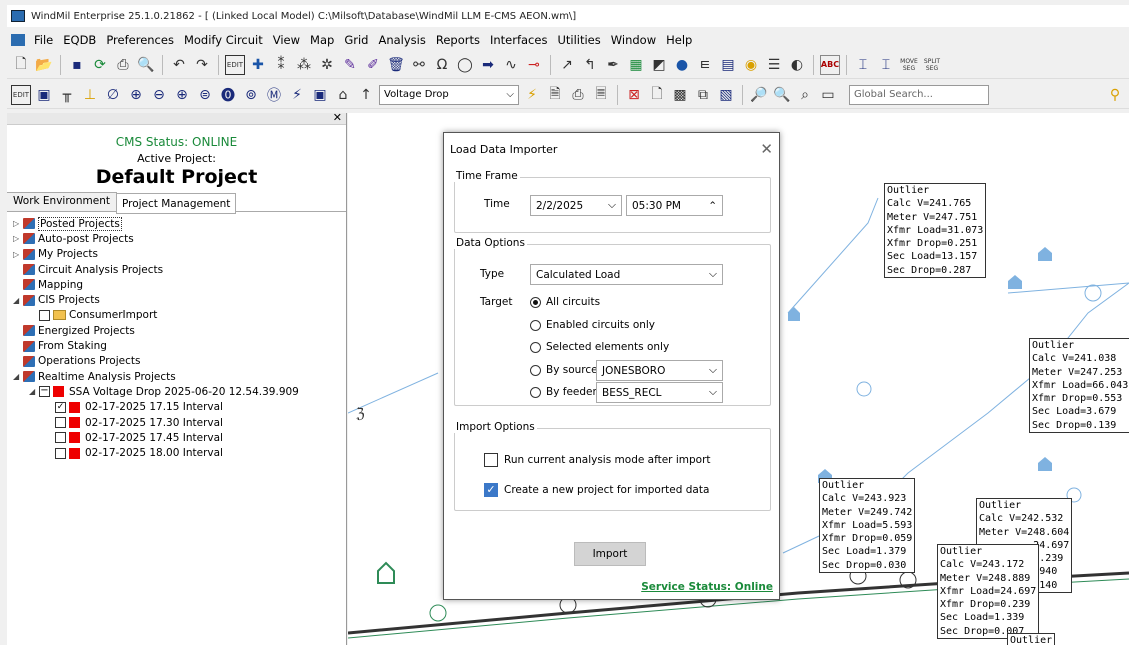 The width and height of the screenshot is (1129, 645). What do you see at coordinates (782, 95) in the screenshot?
I see `zoom-out-icon: 🔍` at bounding box center [782, 95].